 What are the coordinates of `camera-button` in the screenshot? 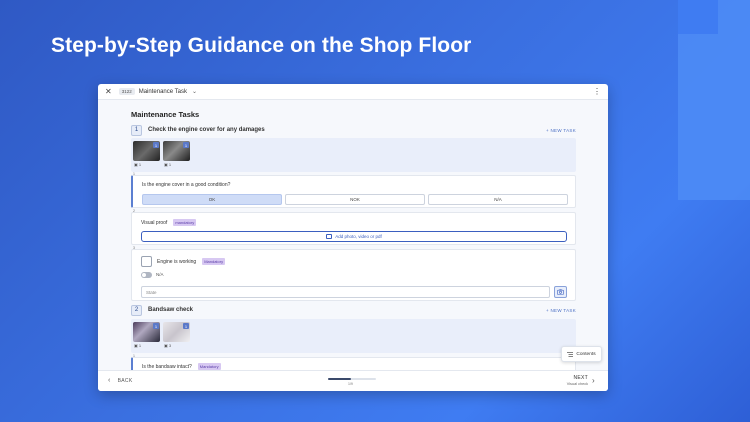 It's located at (560, 292).